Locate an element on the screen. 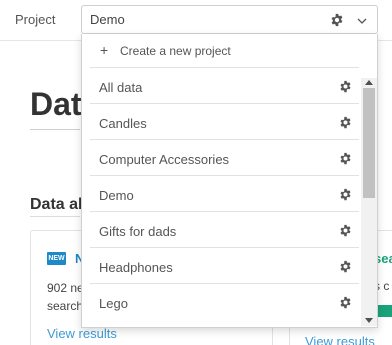  project-item: Gifts for dads is located at coordinates (224, 229).